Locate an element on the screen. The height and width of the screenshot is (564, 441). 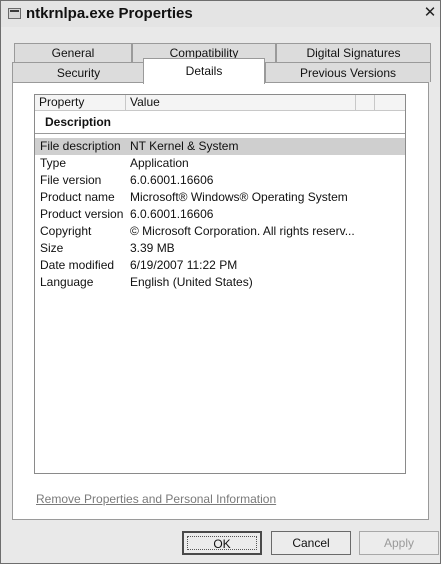
list-item: Date modified 6/19/2007 11:22 PM is located at coordinates (220, 265).